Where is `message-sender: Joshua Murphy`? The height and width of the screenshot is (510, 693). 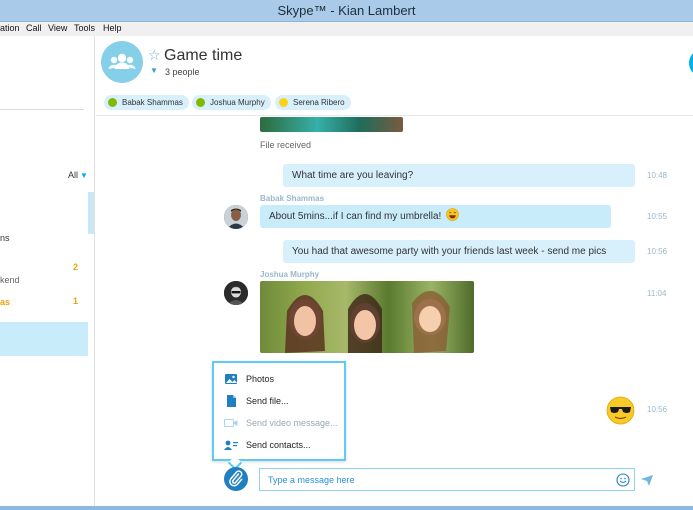 message-sender: Joshua Murphy is located at coordinates (290, 274).